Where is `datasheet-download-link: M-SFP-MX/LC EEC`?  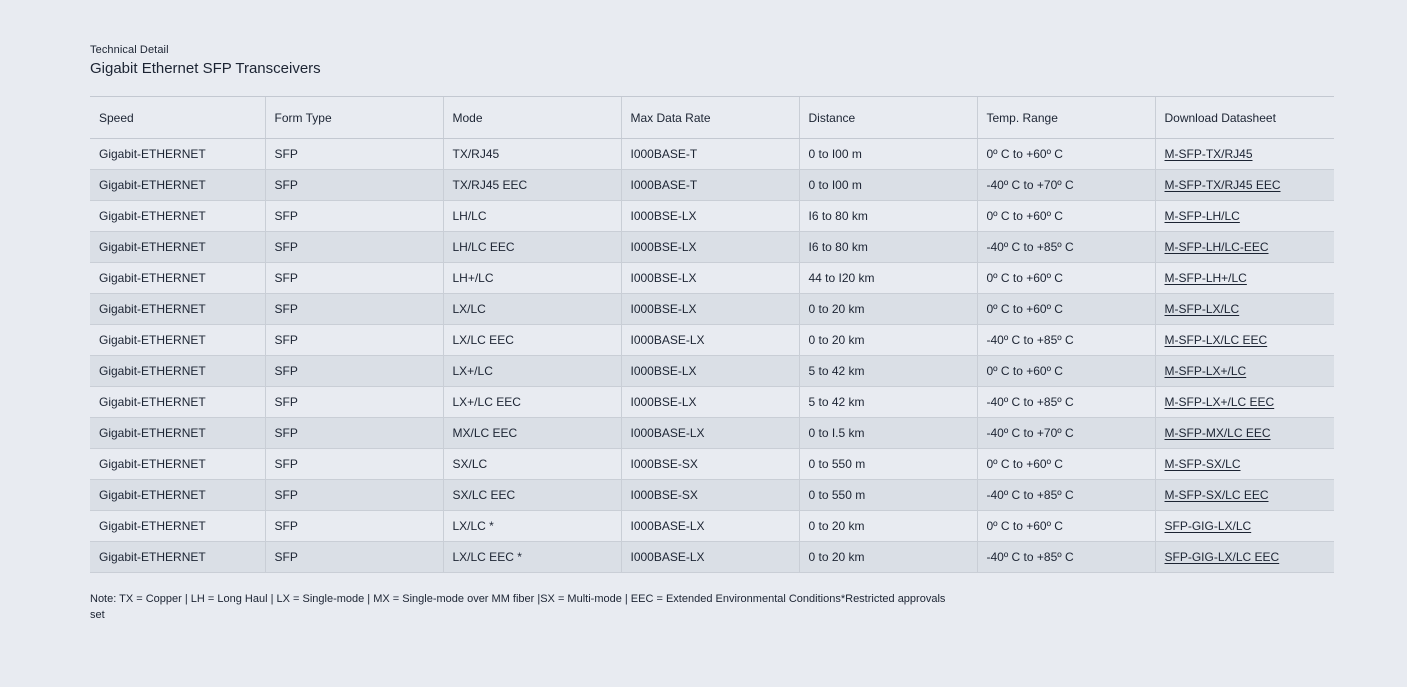 datasheet-download-link: M-SFP-MX/LC EEC is located at coordinates (1218, 433).